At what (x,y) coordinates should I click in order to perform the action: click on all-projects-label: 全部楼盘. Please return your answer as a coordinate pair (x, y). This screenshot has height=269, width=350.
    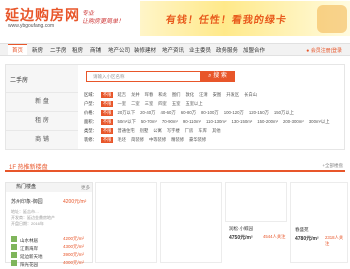
    Looking at the image, I should click on (334, 165).